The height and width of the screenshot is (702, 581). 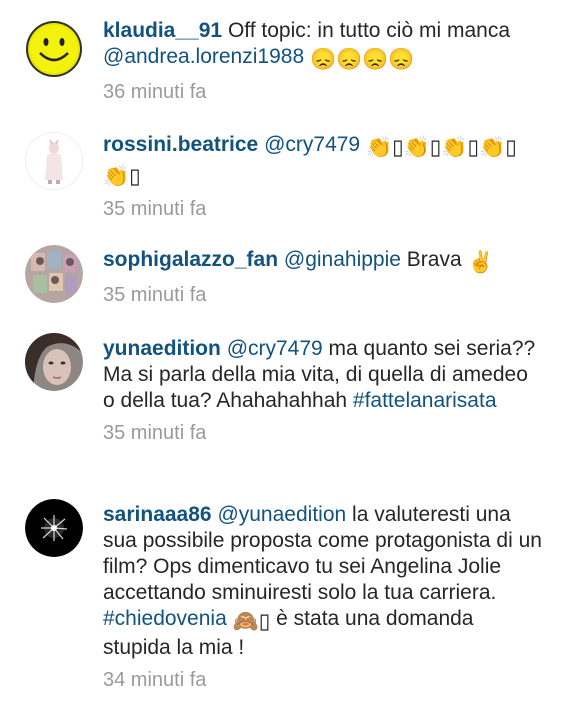 I want to click on smiley-avatar-image, so click(x=54, y=49).